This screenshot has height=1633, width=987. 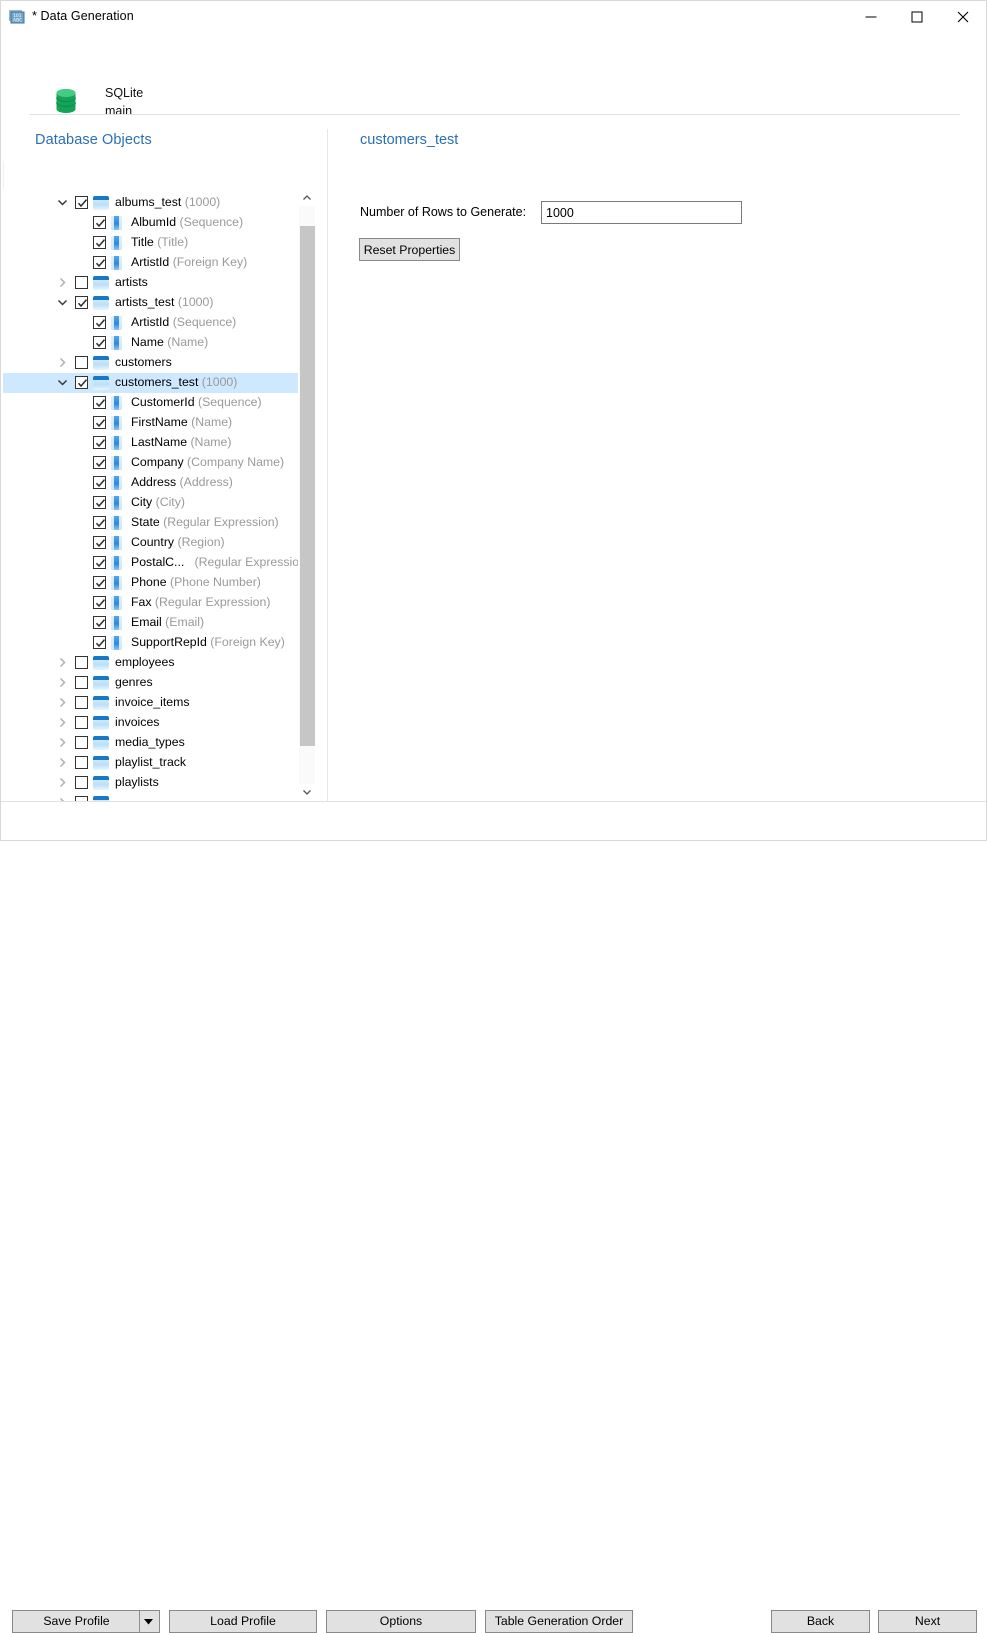 What do you see at coordinates (151, 723) in the screenshot?
I see `tree-item-invoices: invoices` at bounding box center [151, 723].